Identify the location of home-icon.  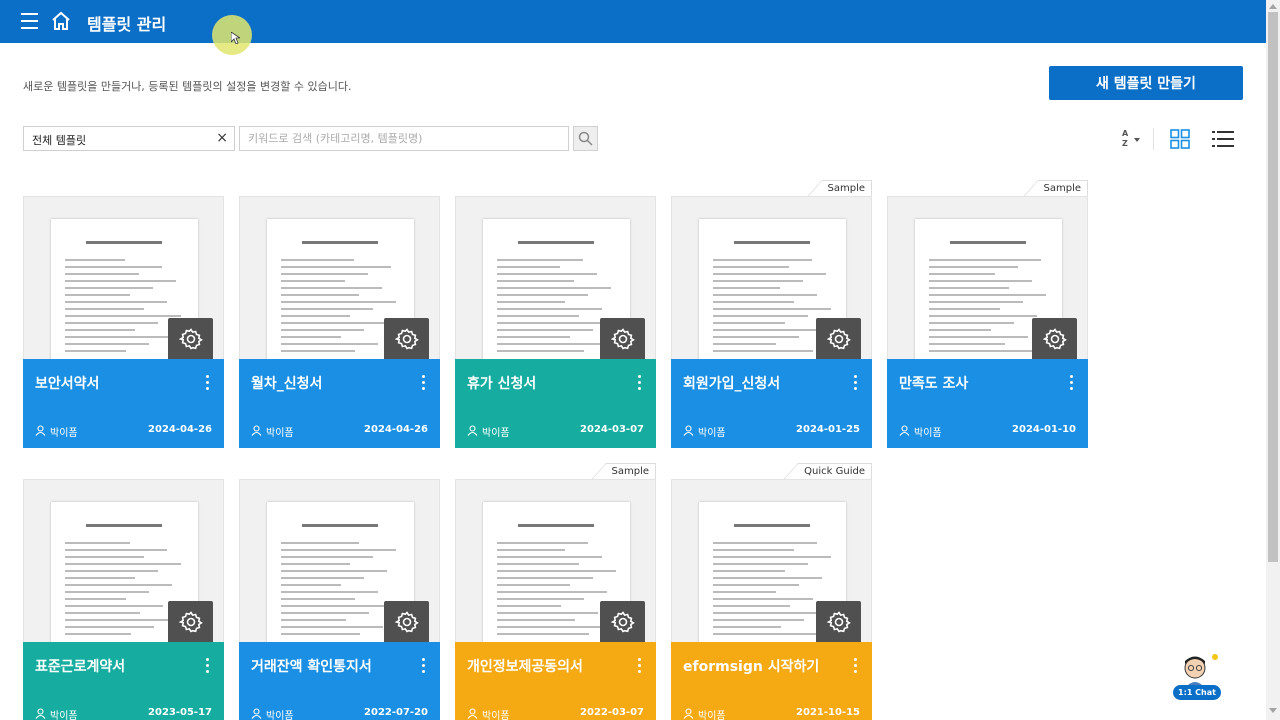
(61, 21).